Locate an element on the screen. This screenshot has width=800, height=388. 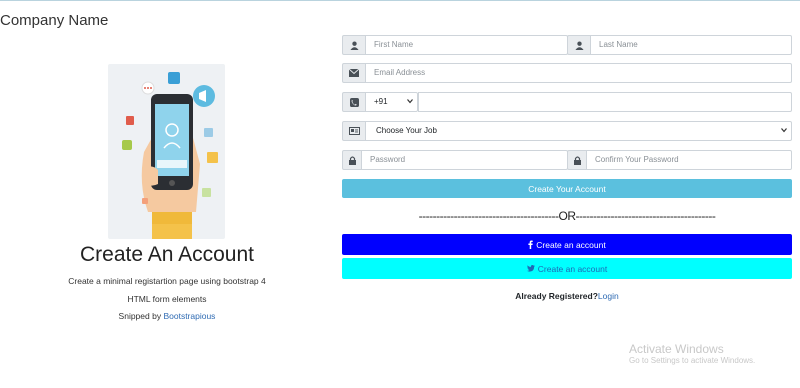
login-link: Login is located at coordinates (608, 296).